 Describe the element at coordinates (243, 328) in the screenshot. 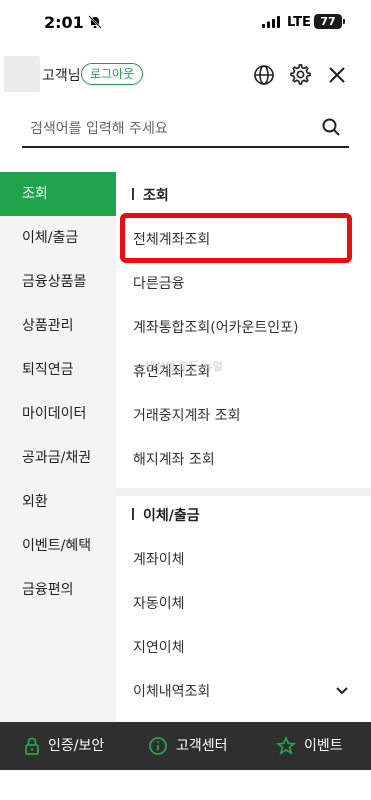

I see `menu-item-account-info: 계좌통합조회(어카운트인포)` at that location.